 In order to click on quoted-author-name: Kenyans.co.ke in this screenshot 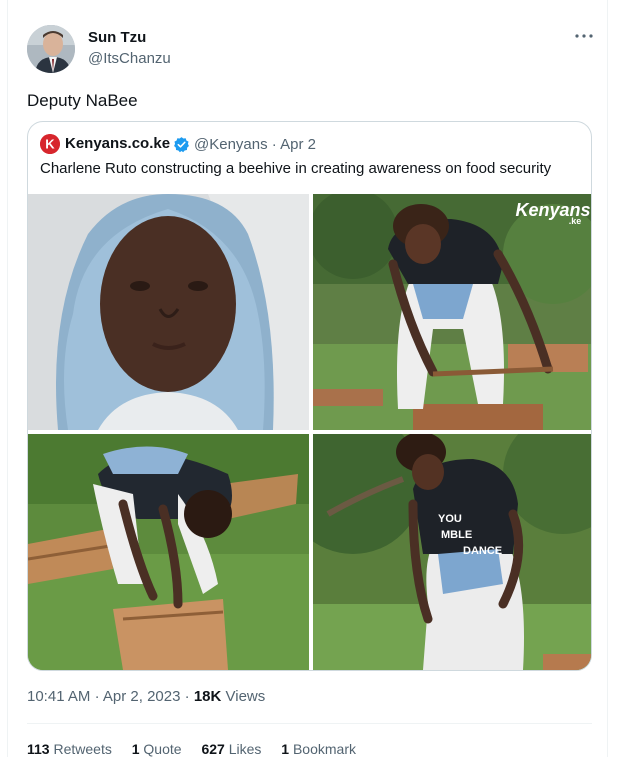, I will do `click(117, 143)`.